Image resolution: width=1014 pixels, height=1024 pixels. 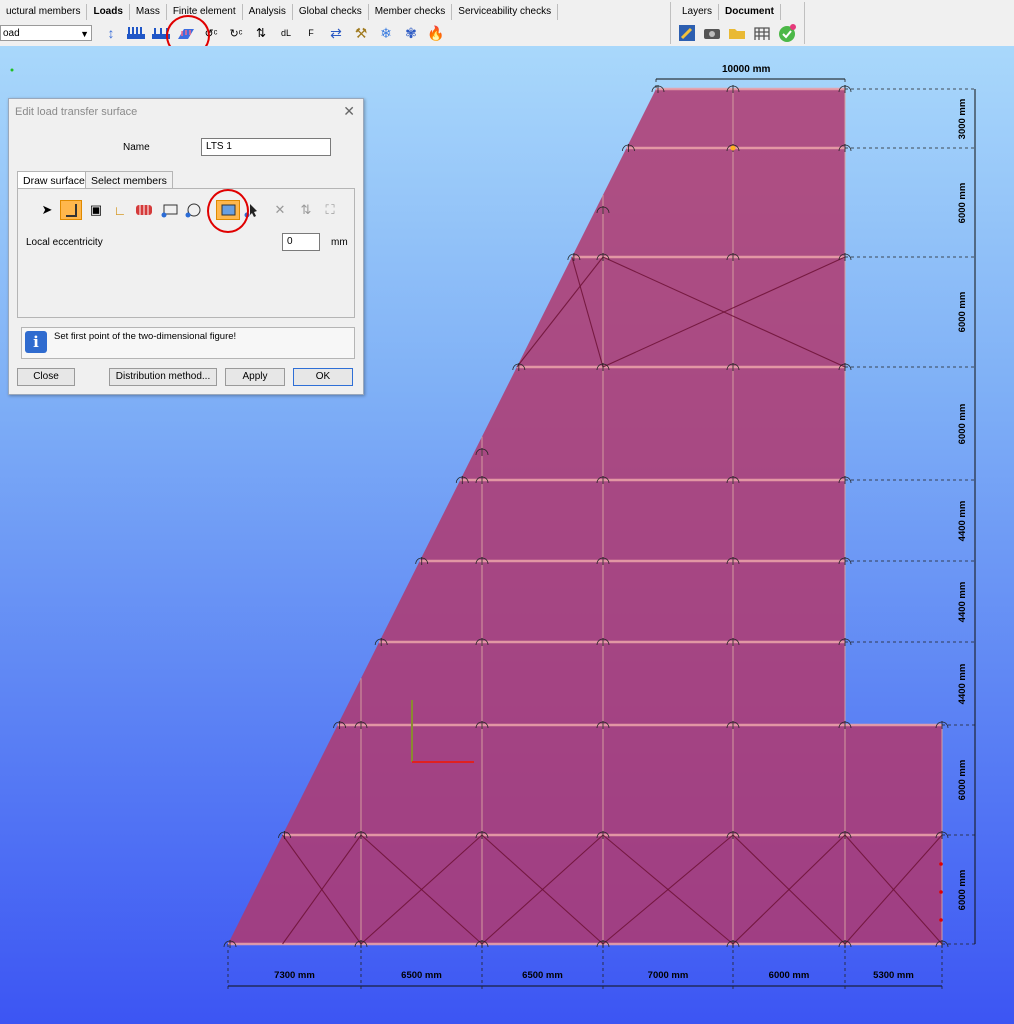 I want to click on tab-structural-members: uctural members, so click(x=44, y=12).